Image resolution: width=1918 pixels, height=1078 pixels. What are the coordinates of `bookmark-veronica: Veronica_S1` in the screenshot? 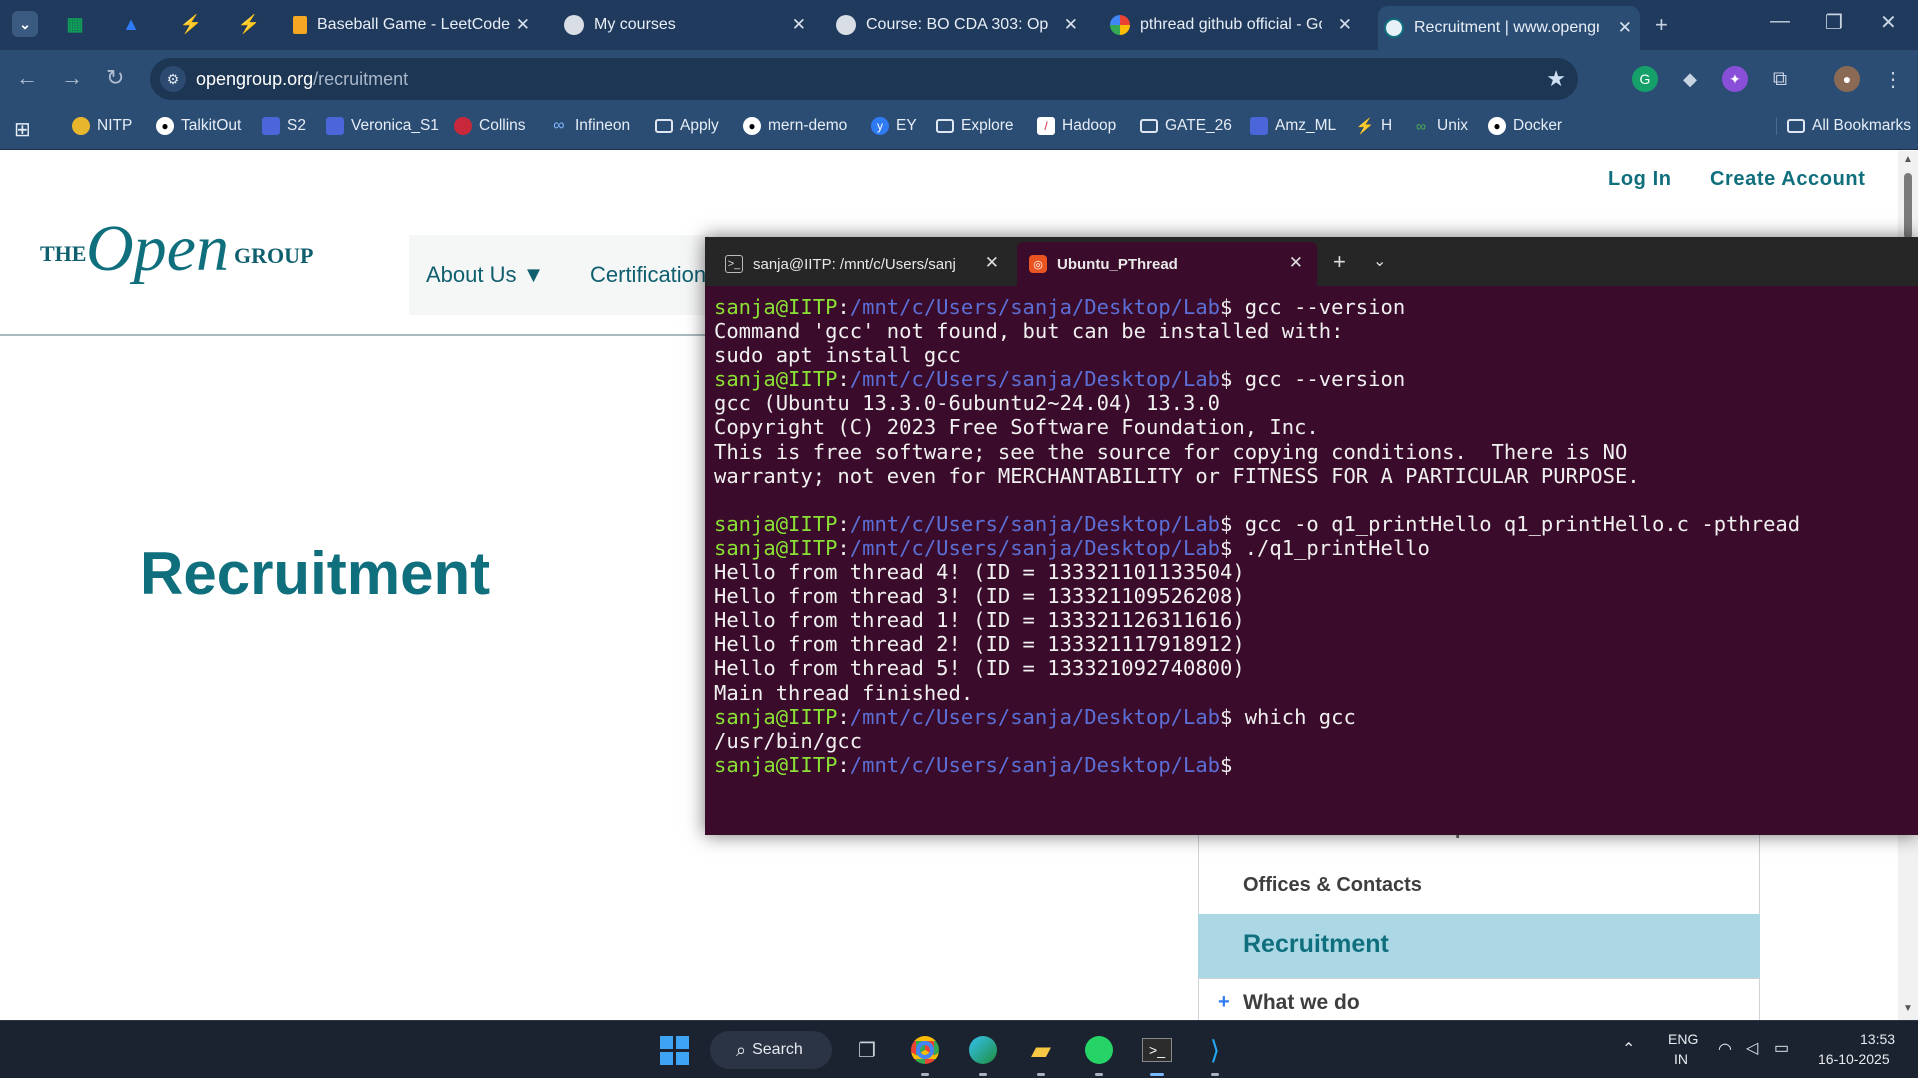 It's located at (382, 126).